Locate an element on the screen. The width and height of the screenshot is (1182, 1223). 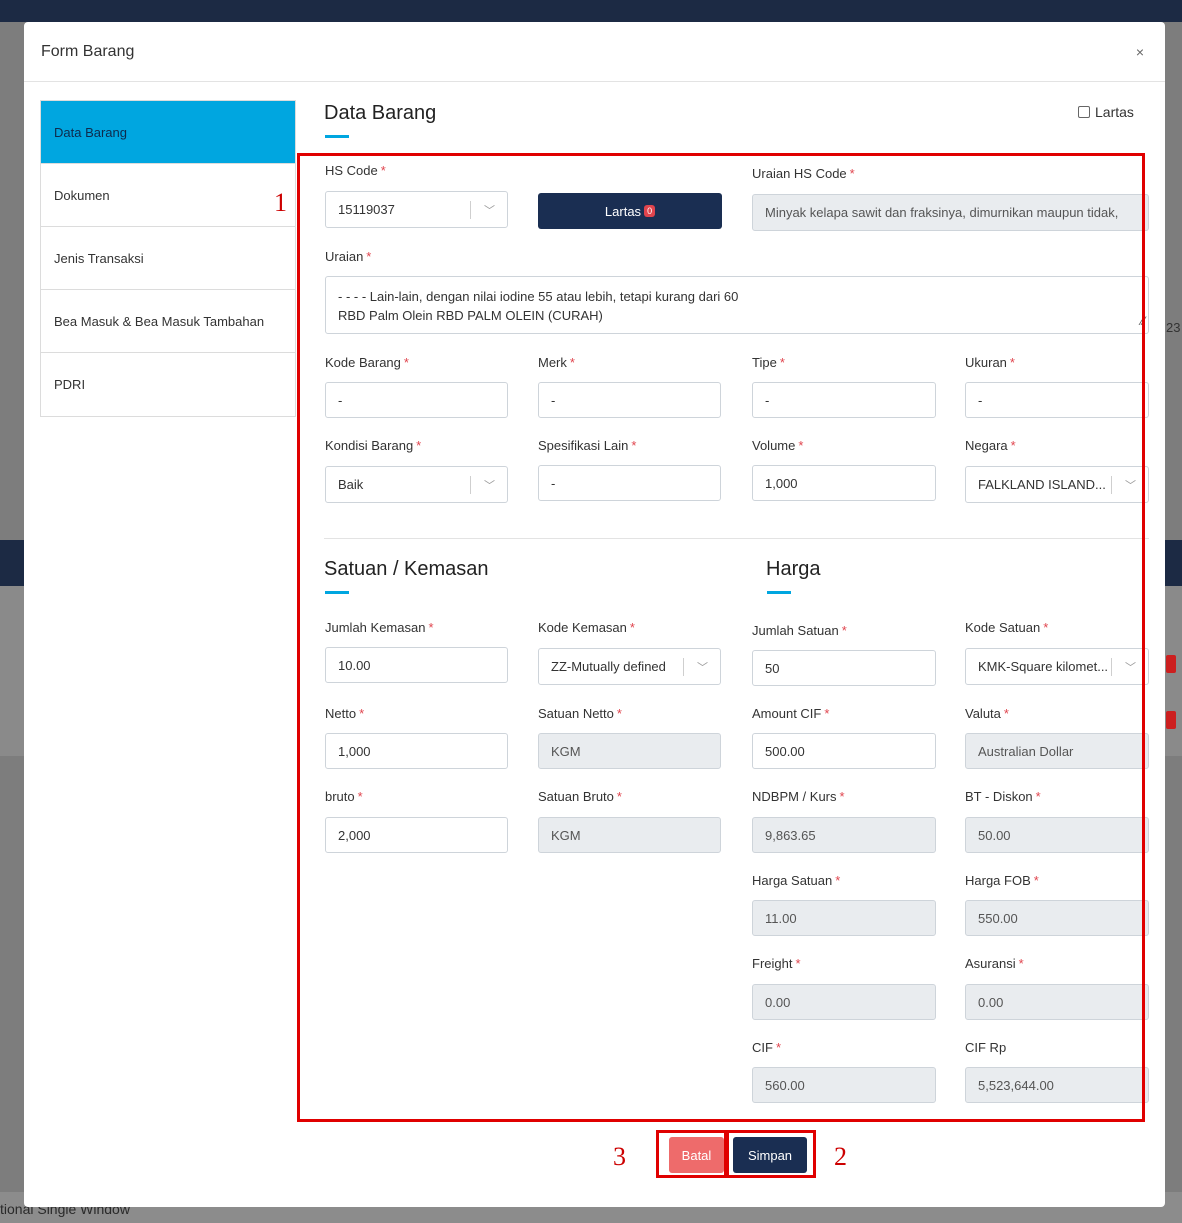
close-icon: × is located at coordinates (1140, 52).